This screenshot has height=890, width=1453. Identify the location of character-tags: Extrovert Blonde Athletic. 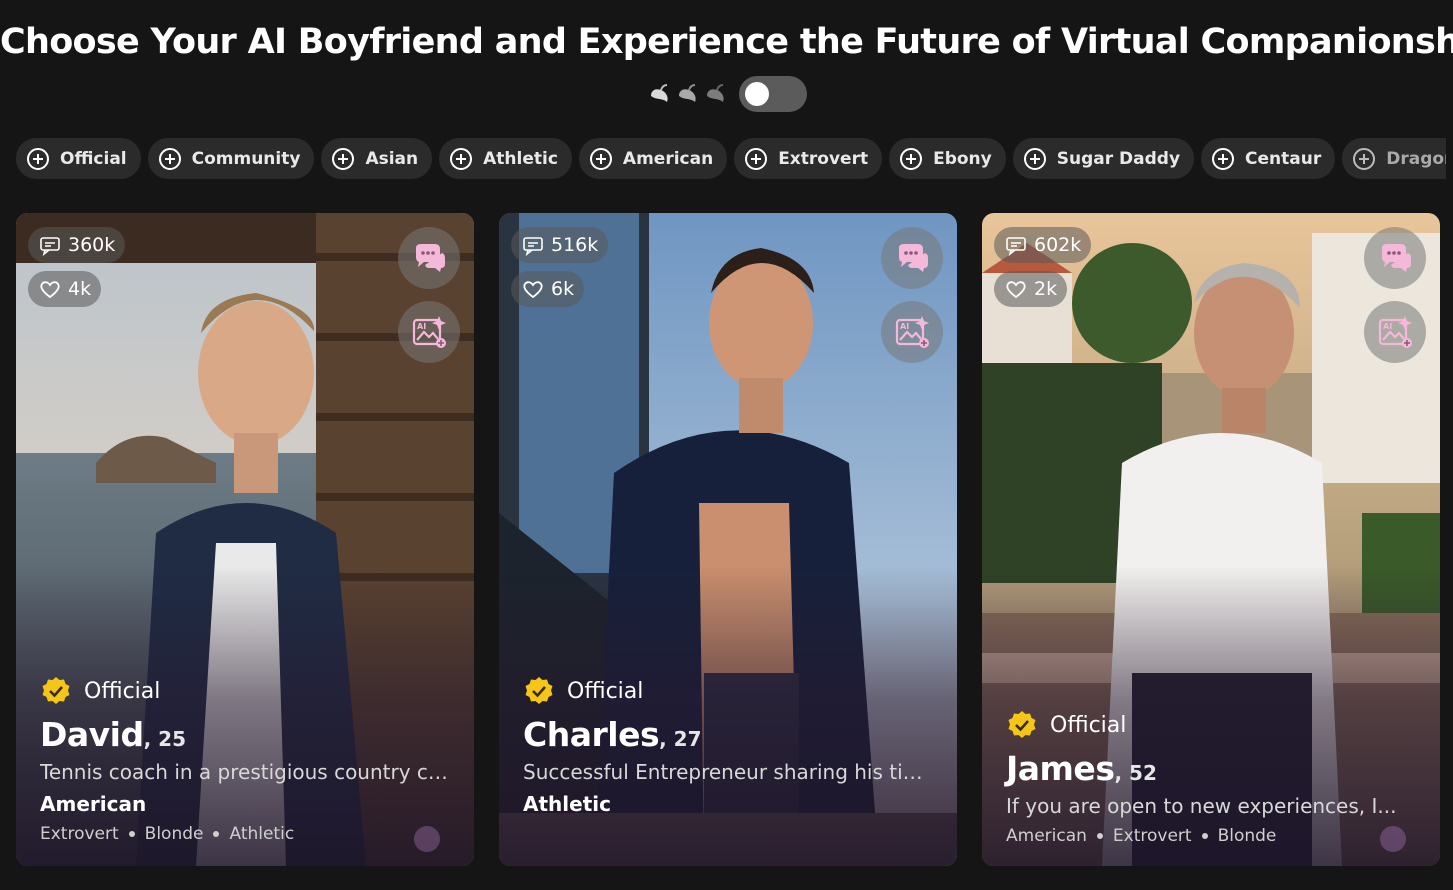
(245, 834).